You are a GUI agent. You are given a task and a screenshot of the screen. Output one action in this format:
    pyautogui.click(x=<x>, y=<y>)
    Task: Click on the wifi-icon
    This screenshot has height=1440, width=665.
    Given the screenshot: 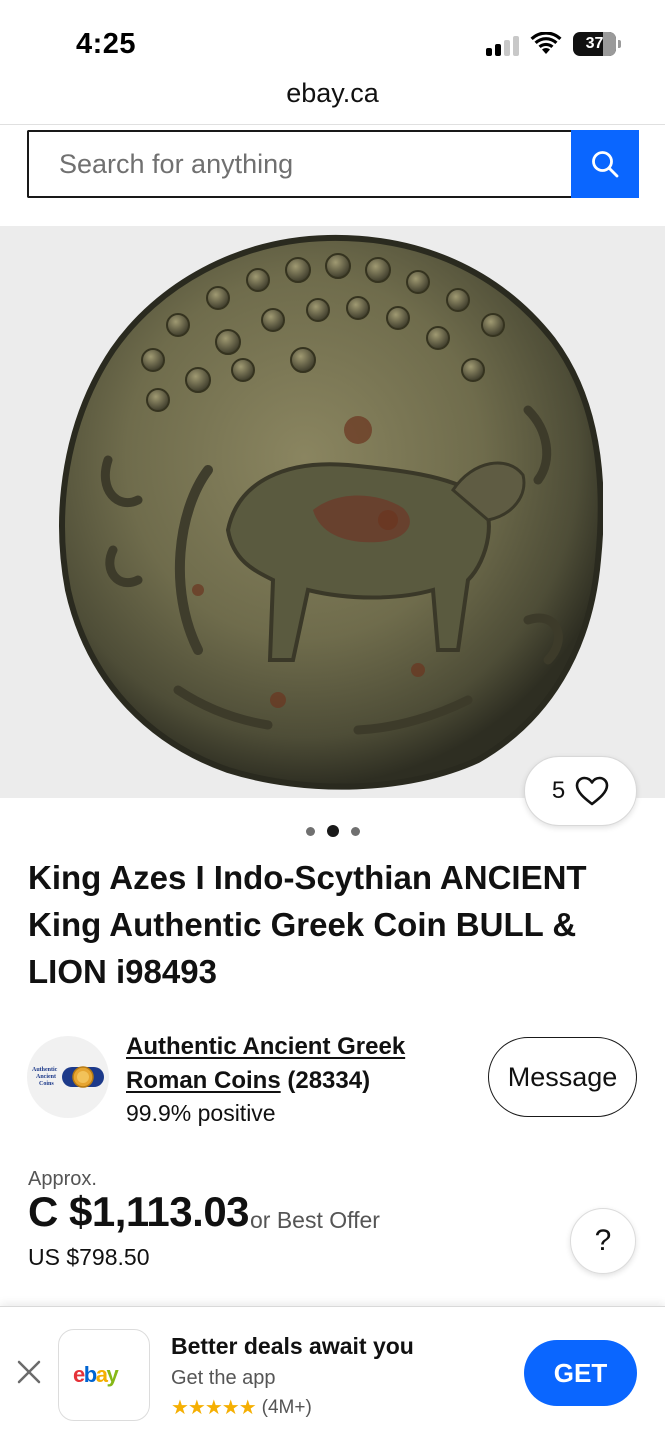 What is the action you would take?
    pyautogui.click(x=546, y=43)
    